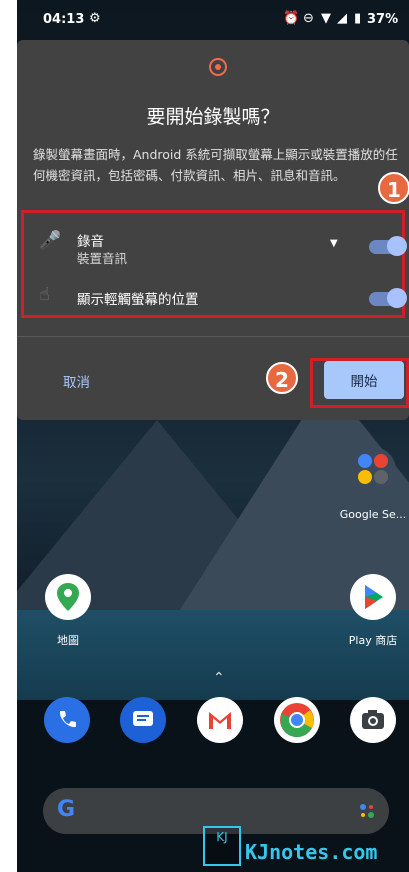  Describe the element at coordinates (138, 300) in the screenshot. I see `show-touches-label: 顯示輕觸螢幕的位置` at that location.